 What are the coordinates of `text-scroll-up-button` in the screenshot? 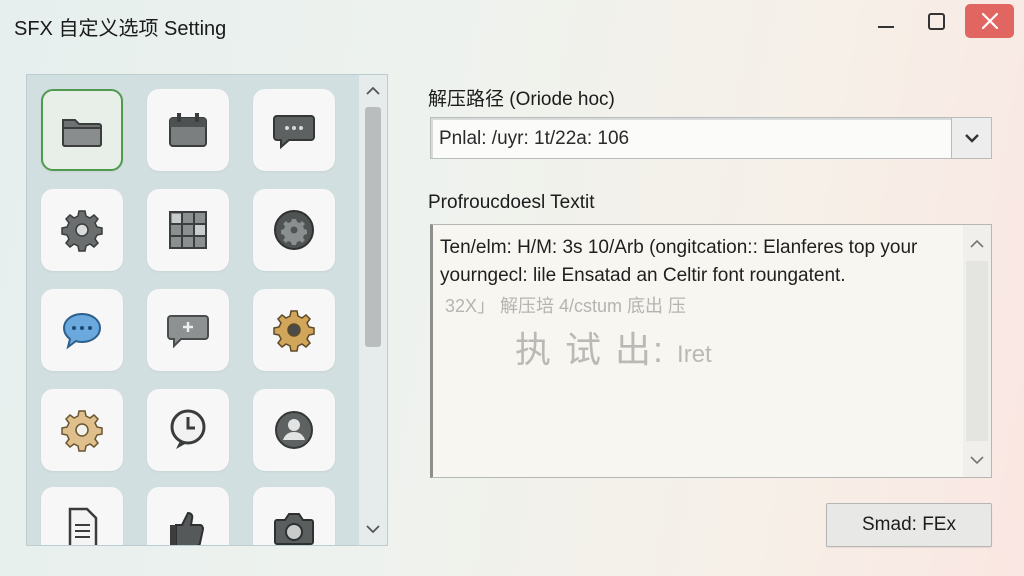 It's located at (977, 244).